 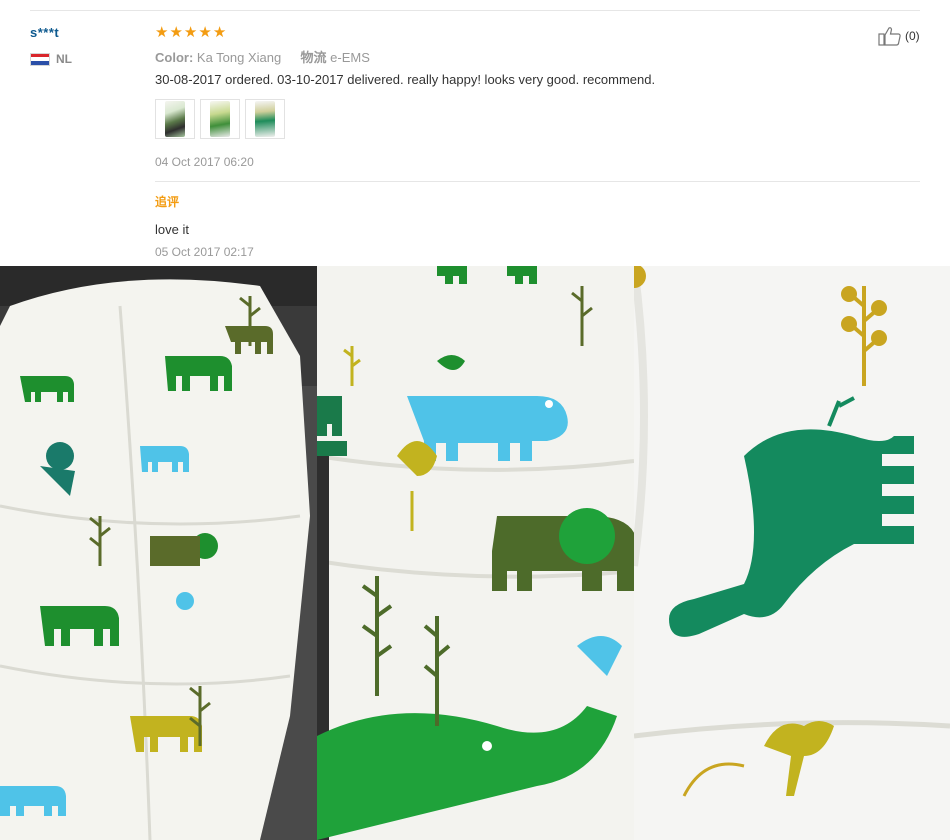 I want to click on color-value: Ka Tong Xiang, so click(x=239, y=57).